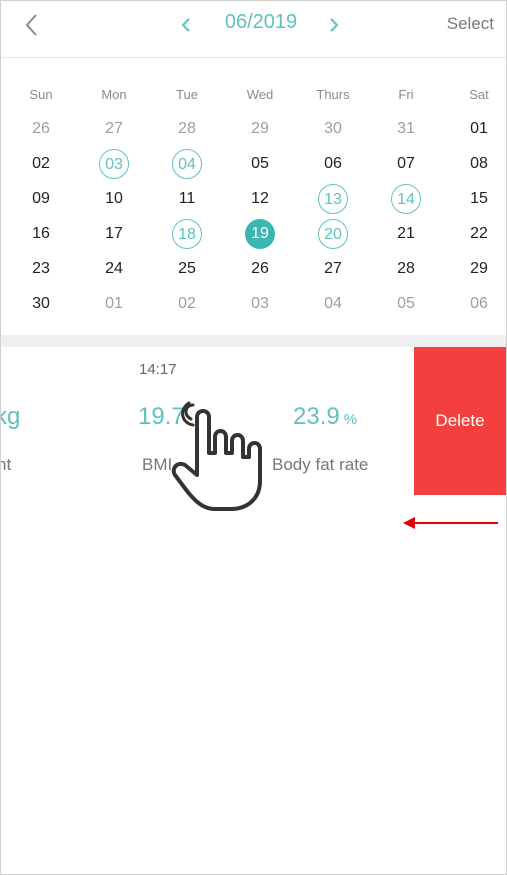 This screenshot has width=507, height=875. I want to click on calendar-day: 24, so click(114, 269).